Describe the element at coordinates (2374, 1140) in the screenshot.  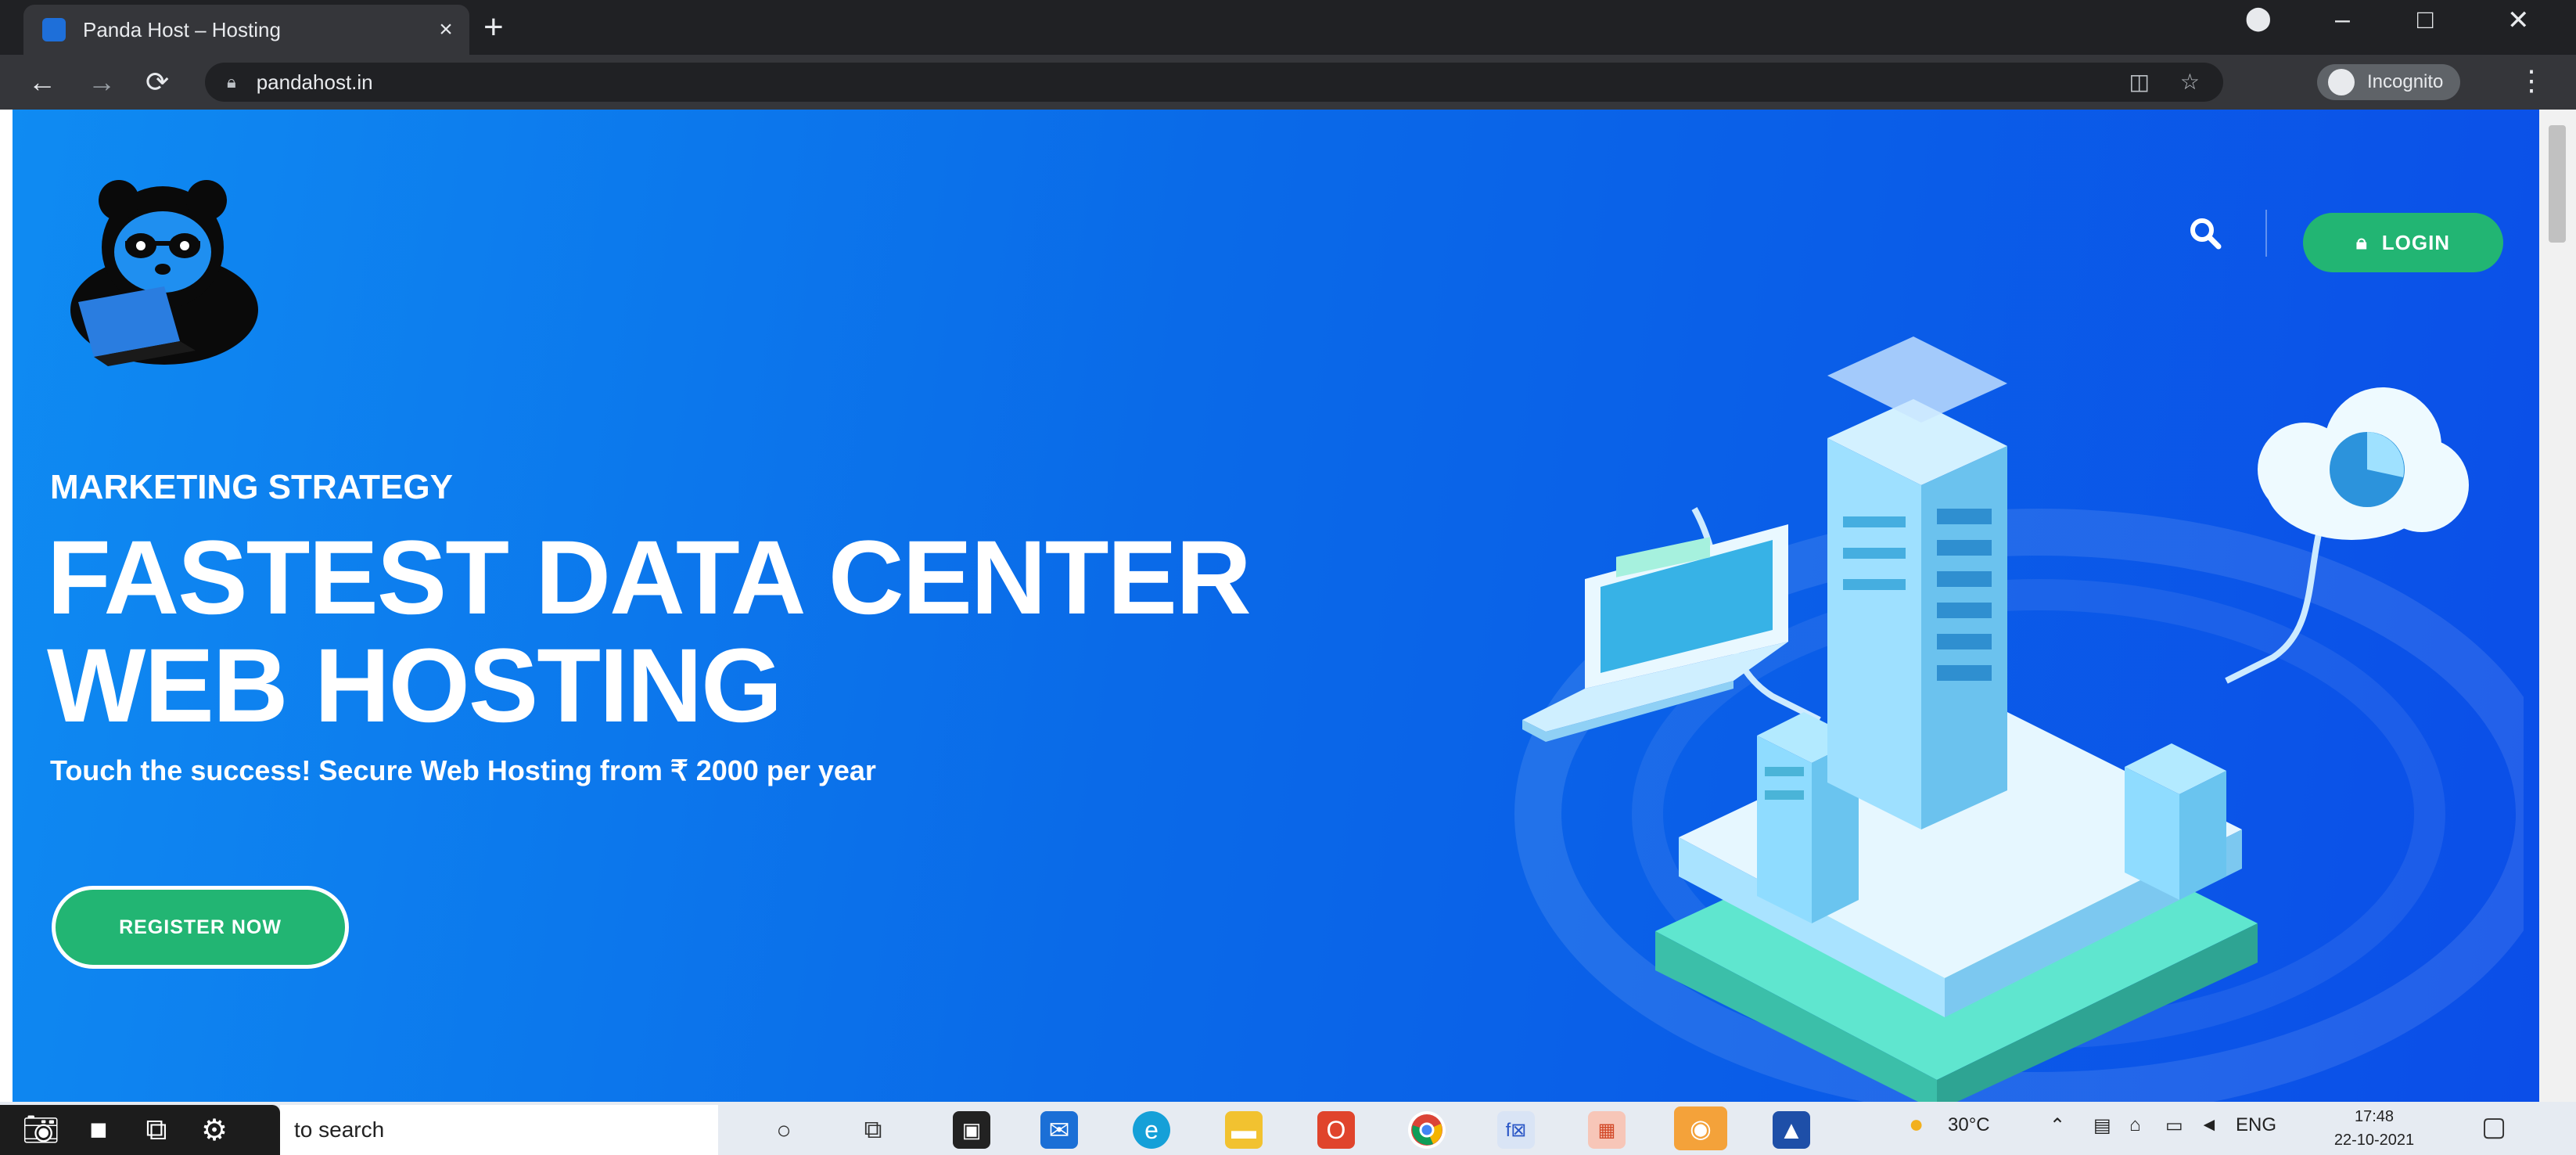
I see `clock-date: 22-10-2021` at that location.